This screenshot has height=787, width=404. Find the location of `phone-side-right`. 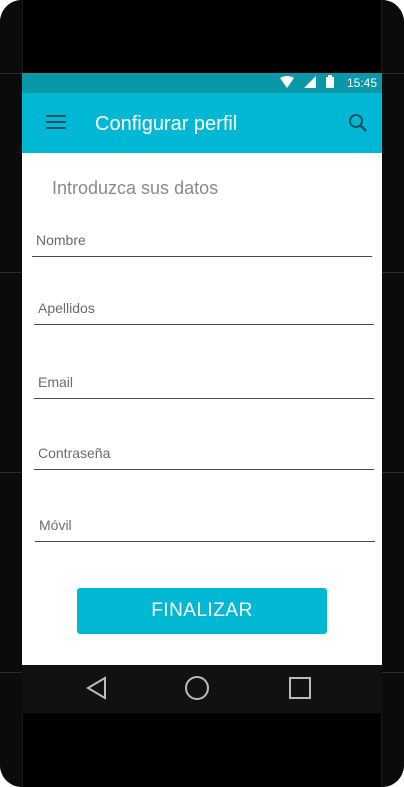

phone-side-right is located at coordinates (392, 393).